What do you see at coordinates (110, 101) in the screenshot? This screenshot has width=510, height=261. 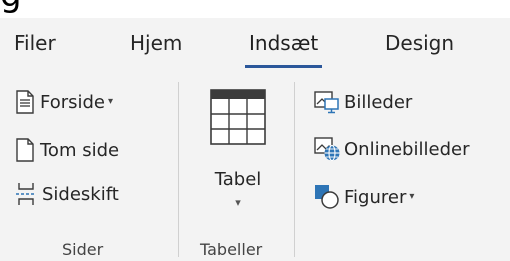 I see `forside-dropdown-arrow: ▾` at bounding box center [110, 101].